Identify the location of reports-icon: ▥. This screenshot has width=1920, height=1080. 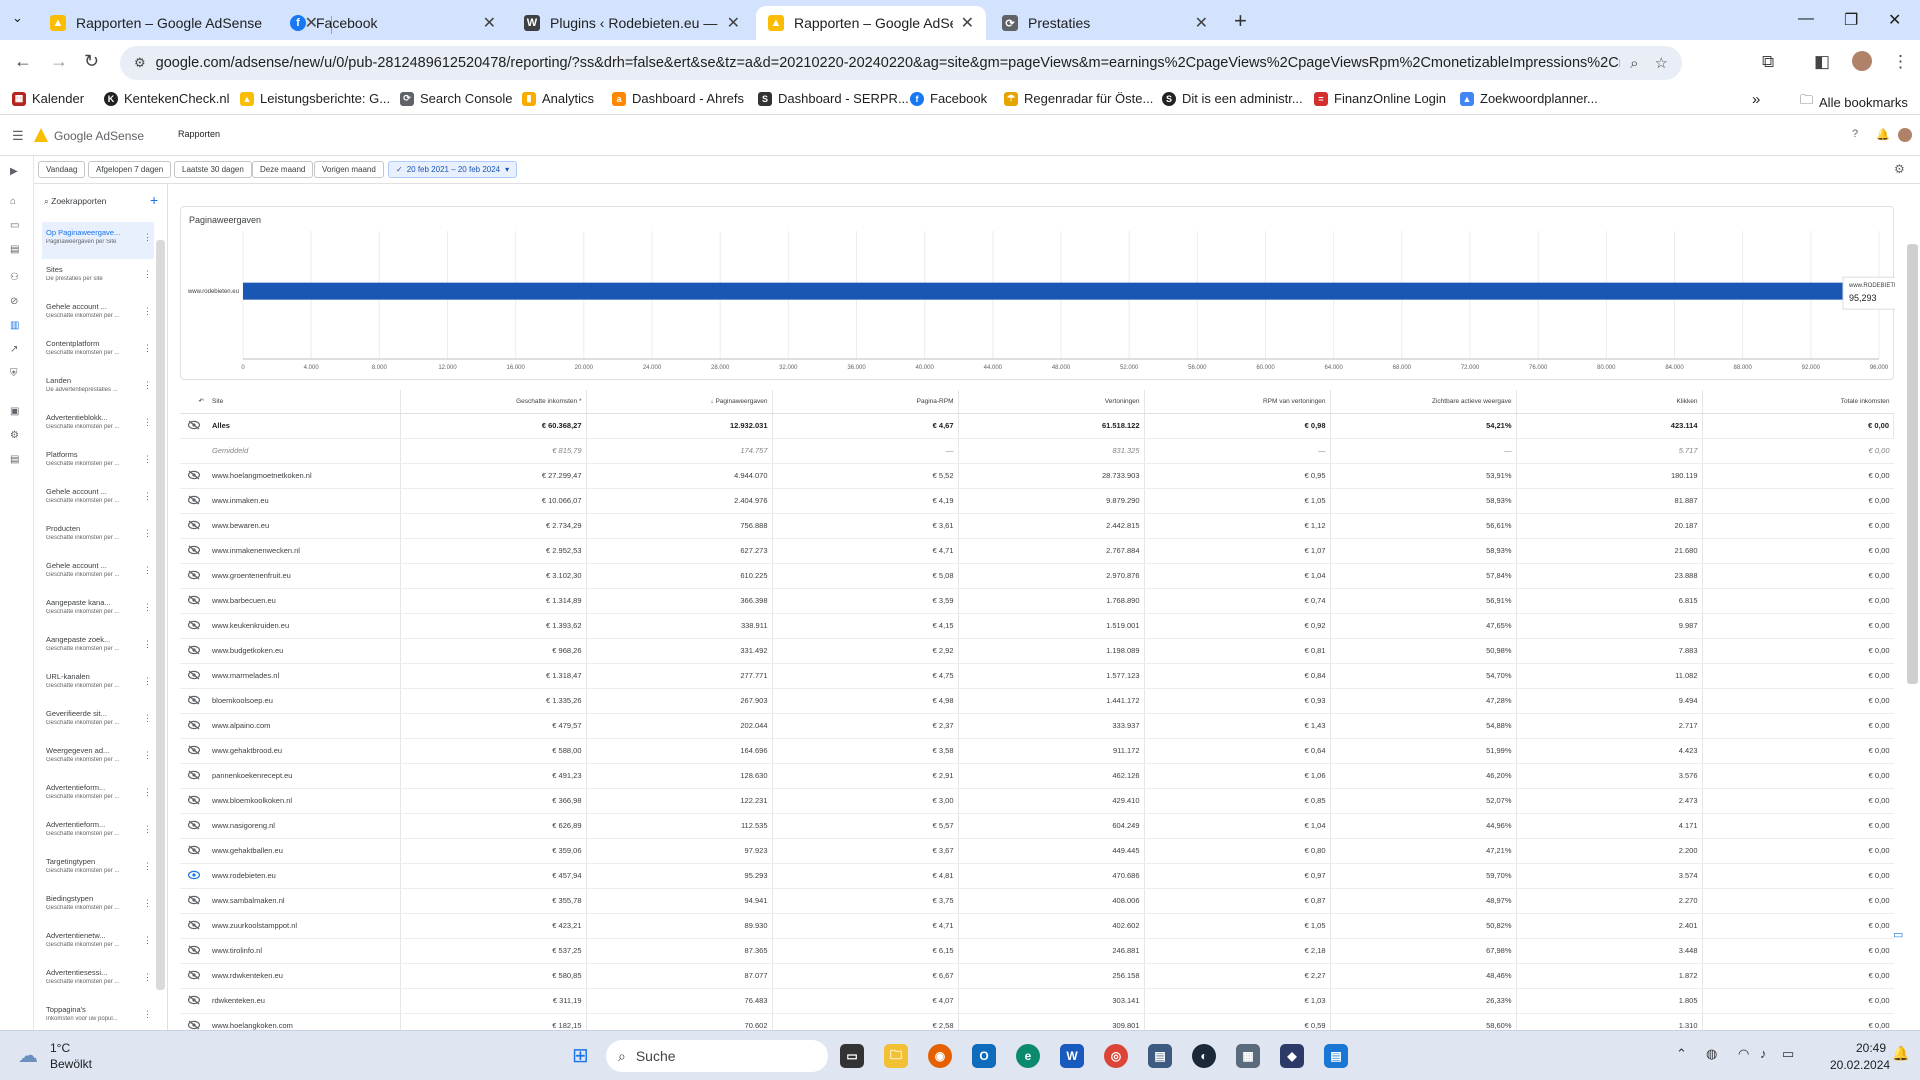
(14, 325).